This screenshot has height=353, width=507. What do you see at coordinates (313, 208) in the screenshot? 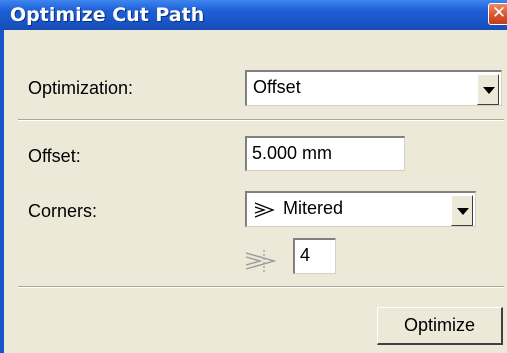
I see `corners-value: Mitered` at bounding box center [313, 208].